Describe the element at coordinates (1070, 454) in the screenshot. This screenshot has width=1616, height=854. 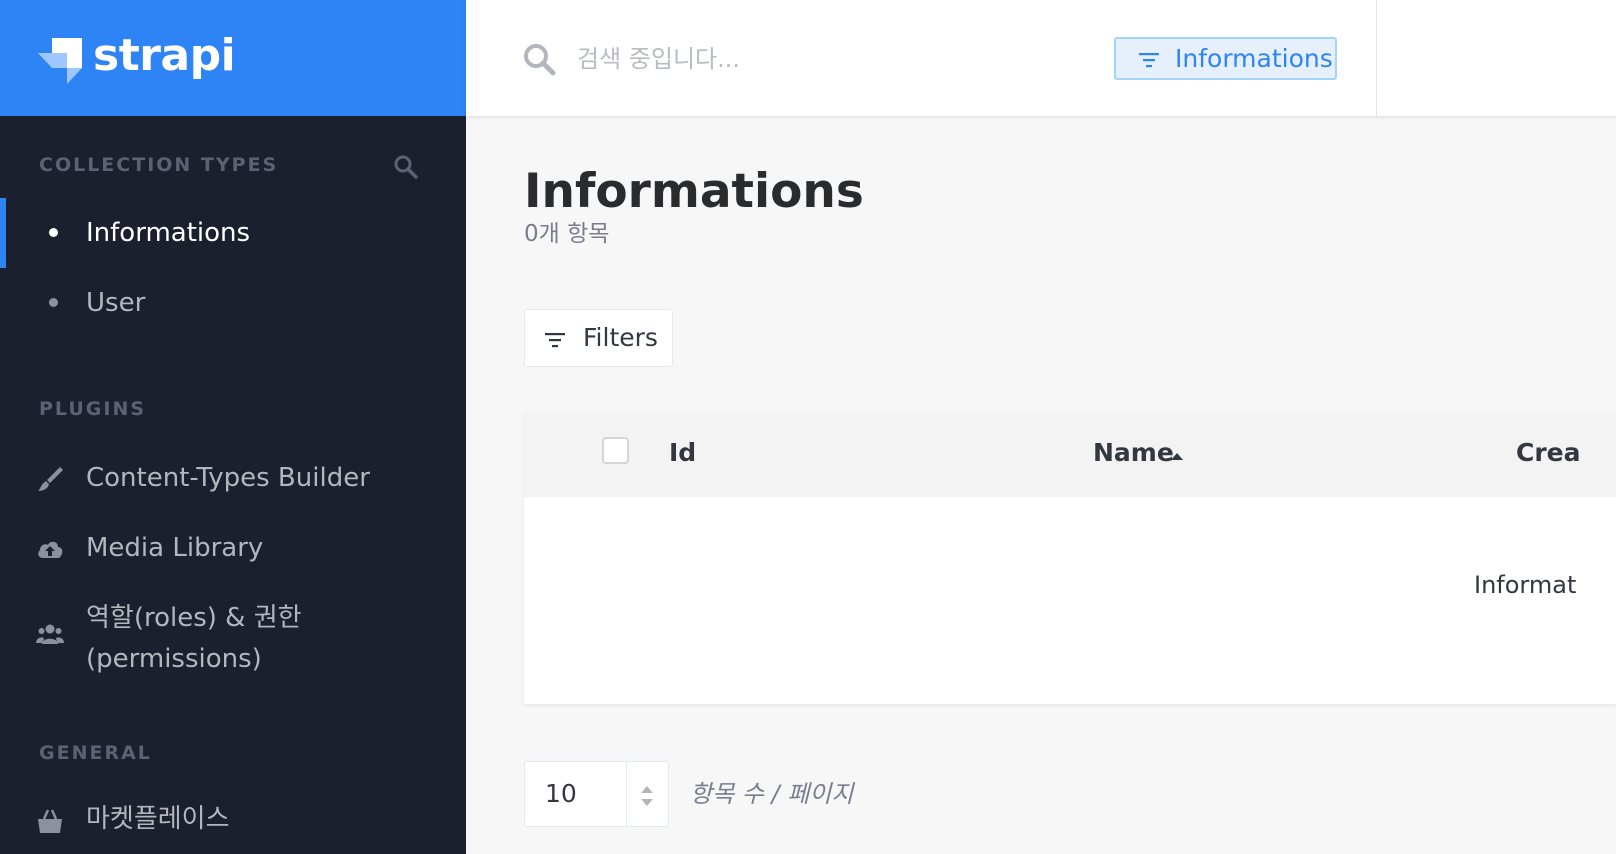
I see `table-header: Id Name Crea` at that location.